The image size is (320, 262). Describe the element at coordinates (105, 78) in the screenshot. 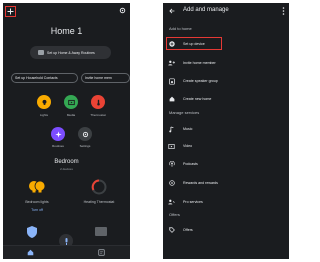

I see `invite-member-chip: Invite home mem` at that location.